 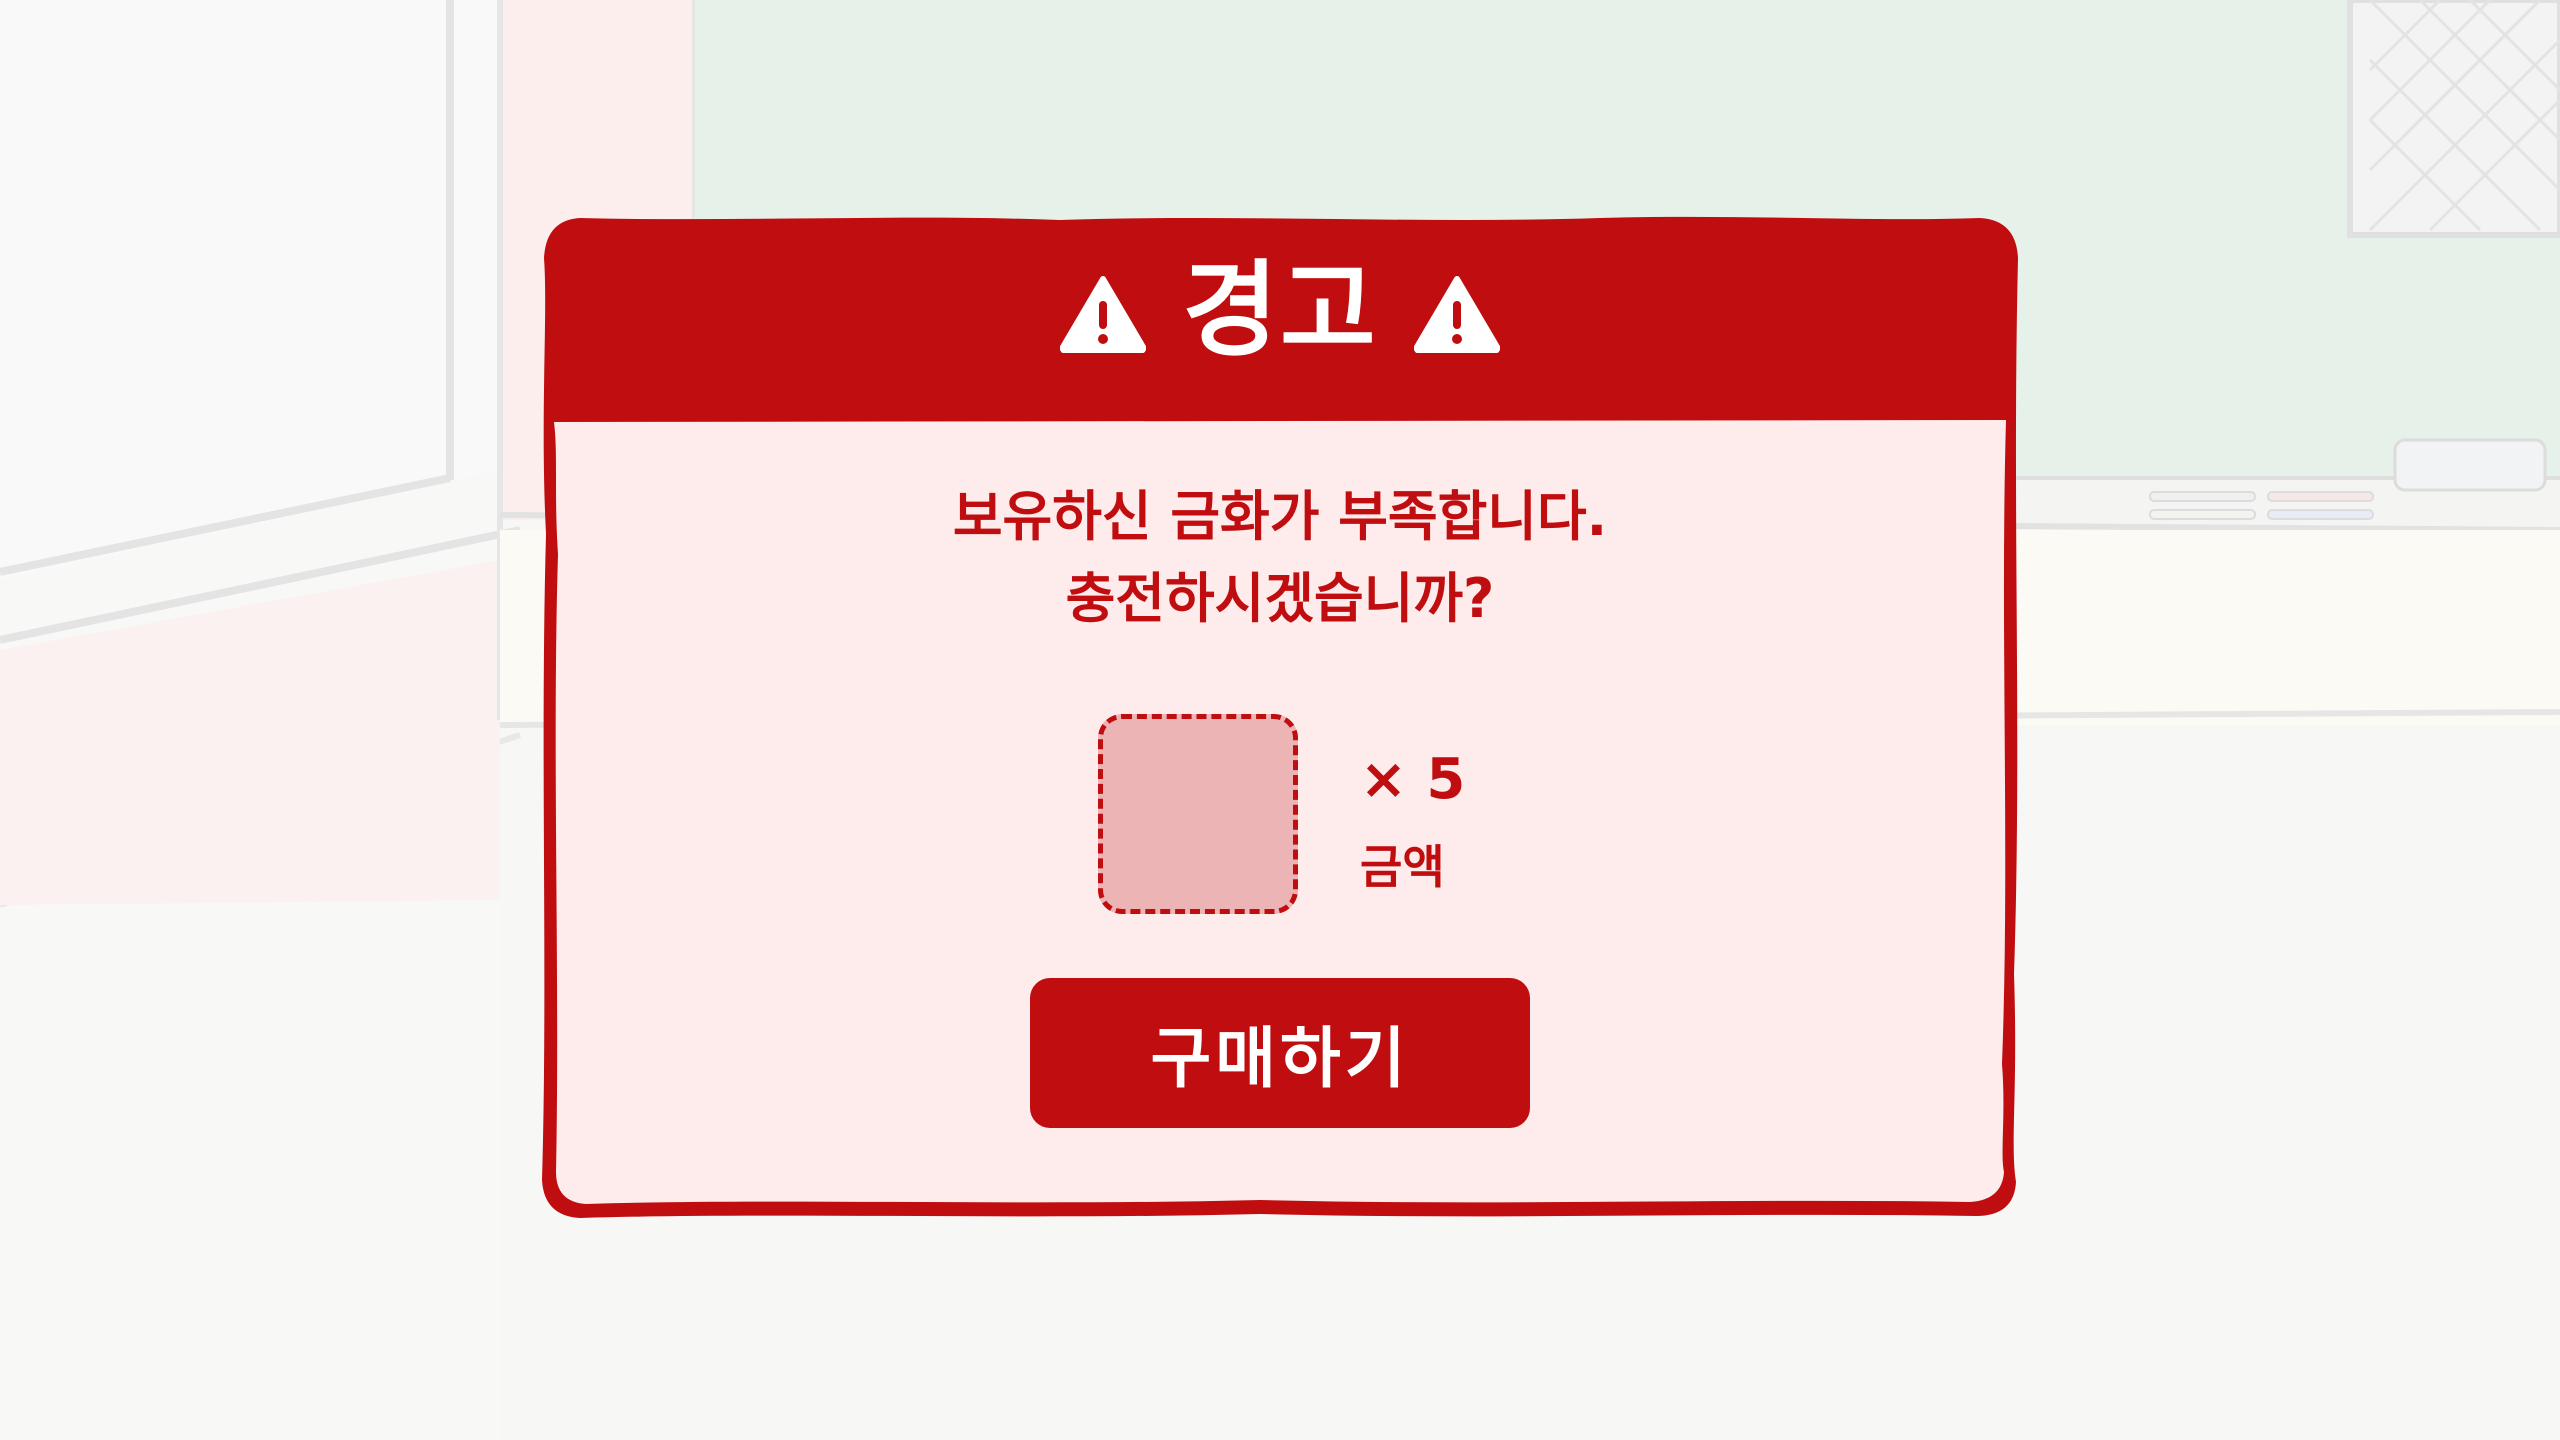 What do you see at coordinates (1402, 867) in the screenshot?
I see `cost-label: 금액` at bounding box center [1402, 867].